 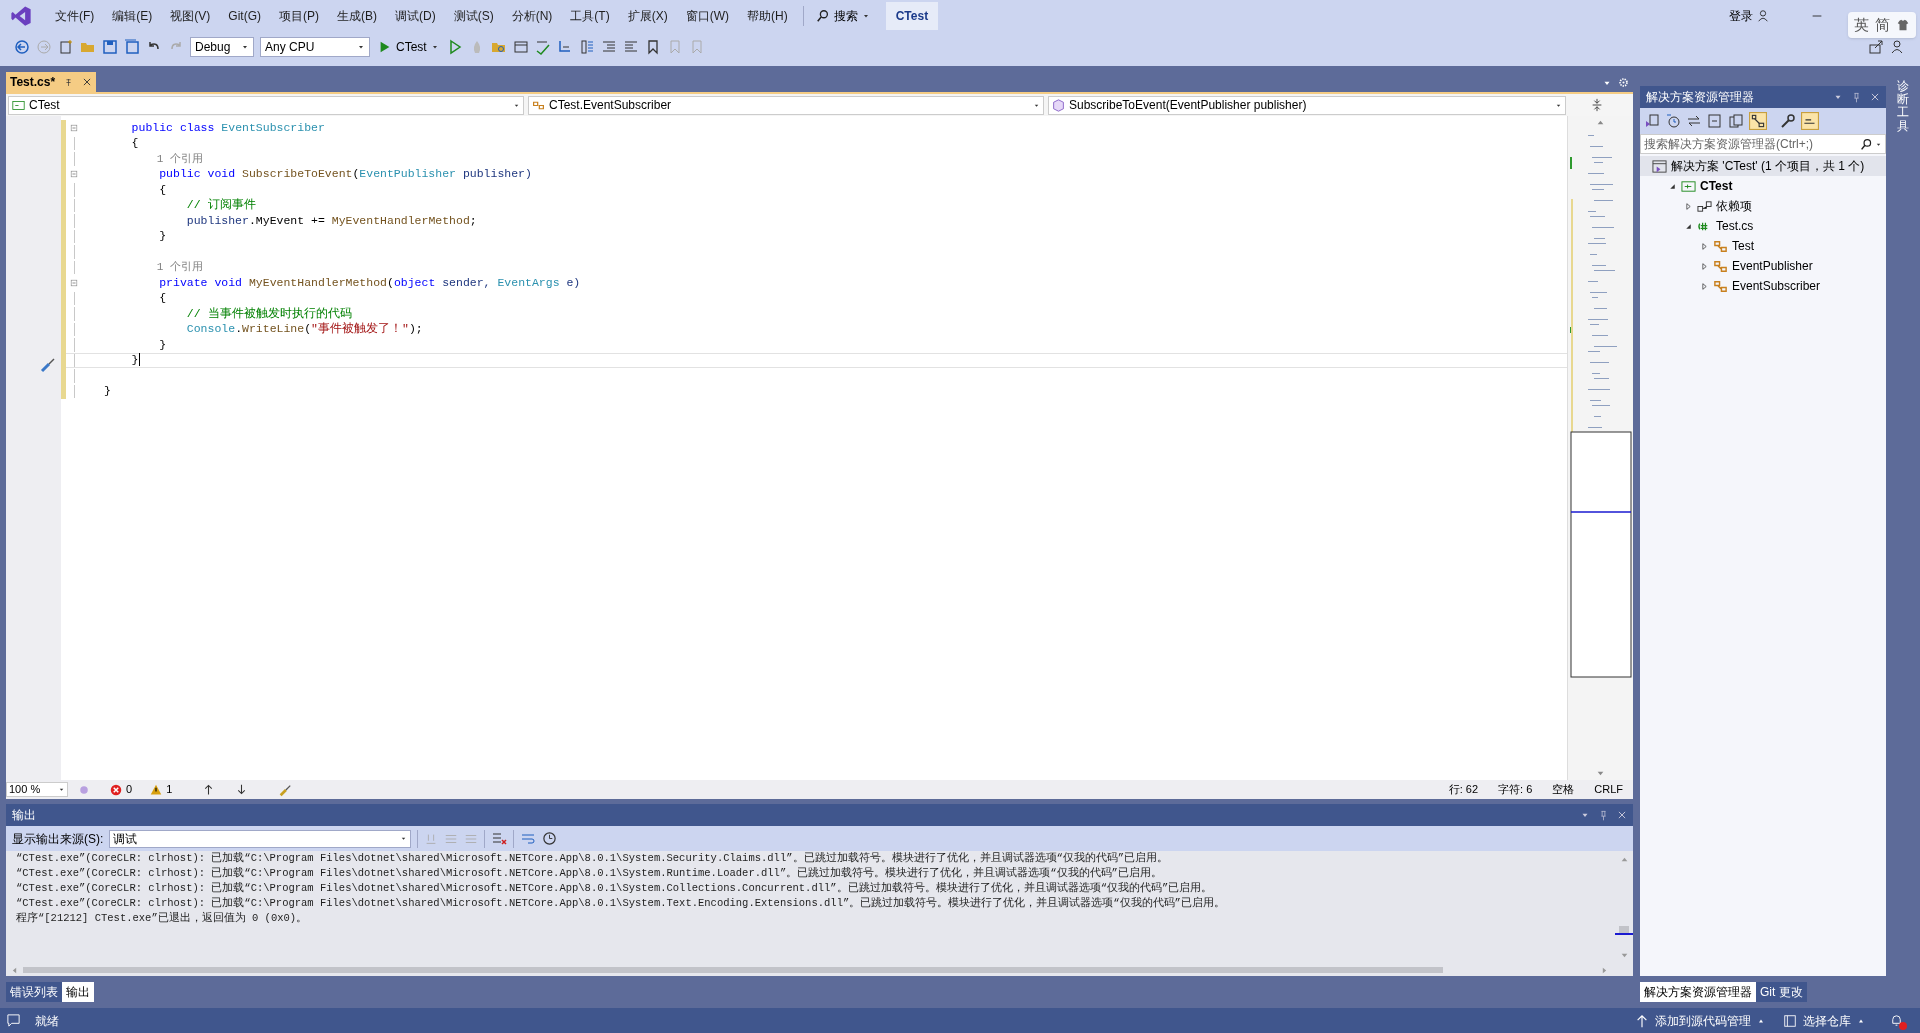 I want to click on columns-icon, so click(x=586, y=47).